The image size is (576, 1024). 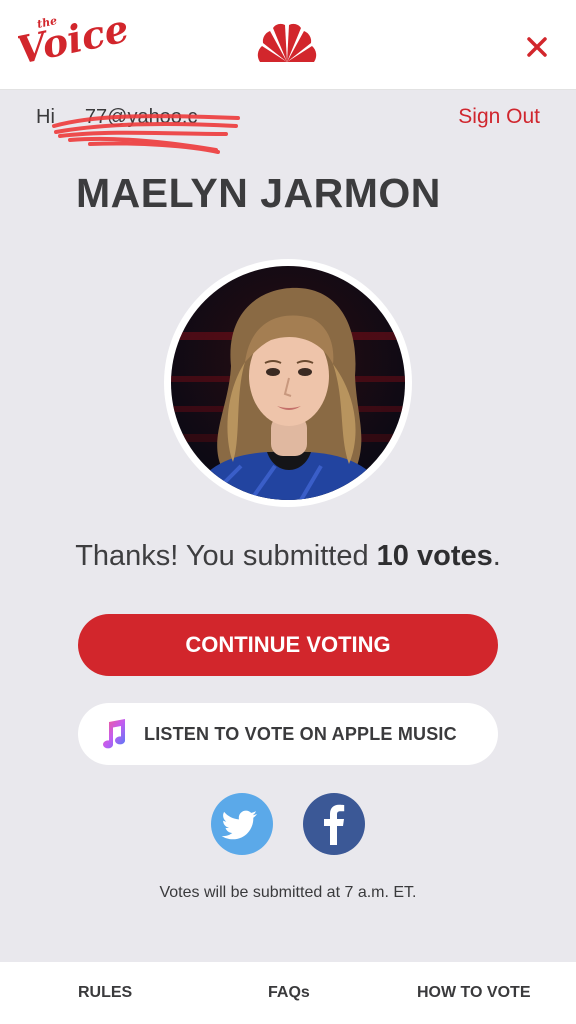 I want to click on the-voice-logo: the Voice, so click(x=85, y=45).